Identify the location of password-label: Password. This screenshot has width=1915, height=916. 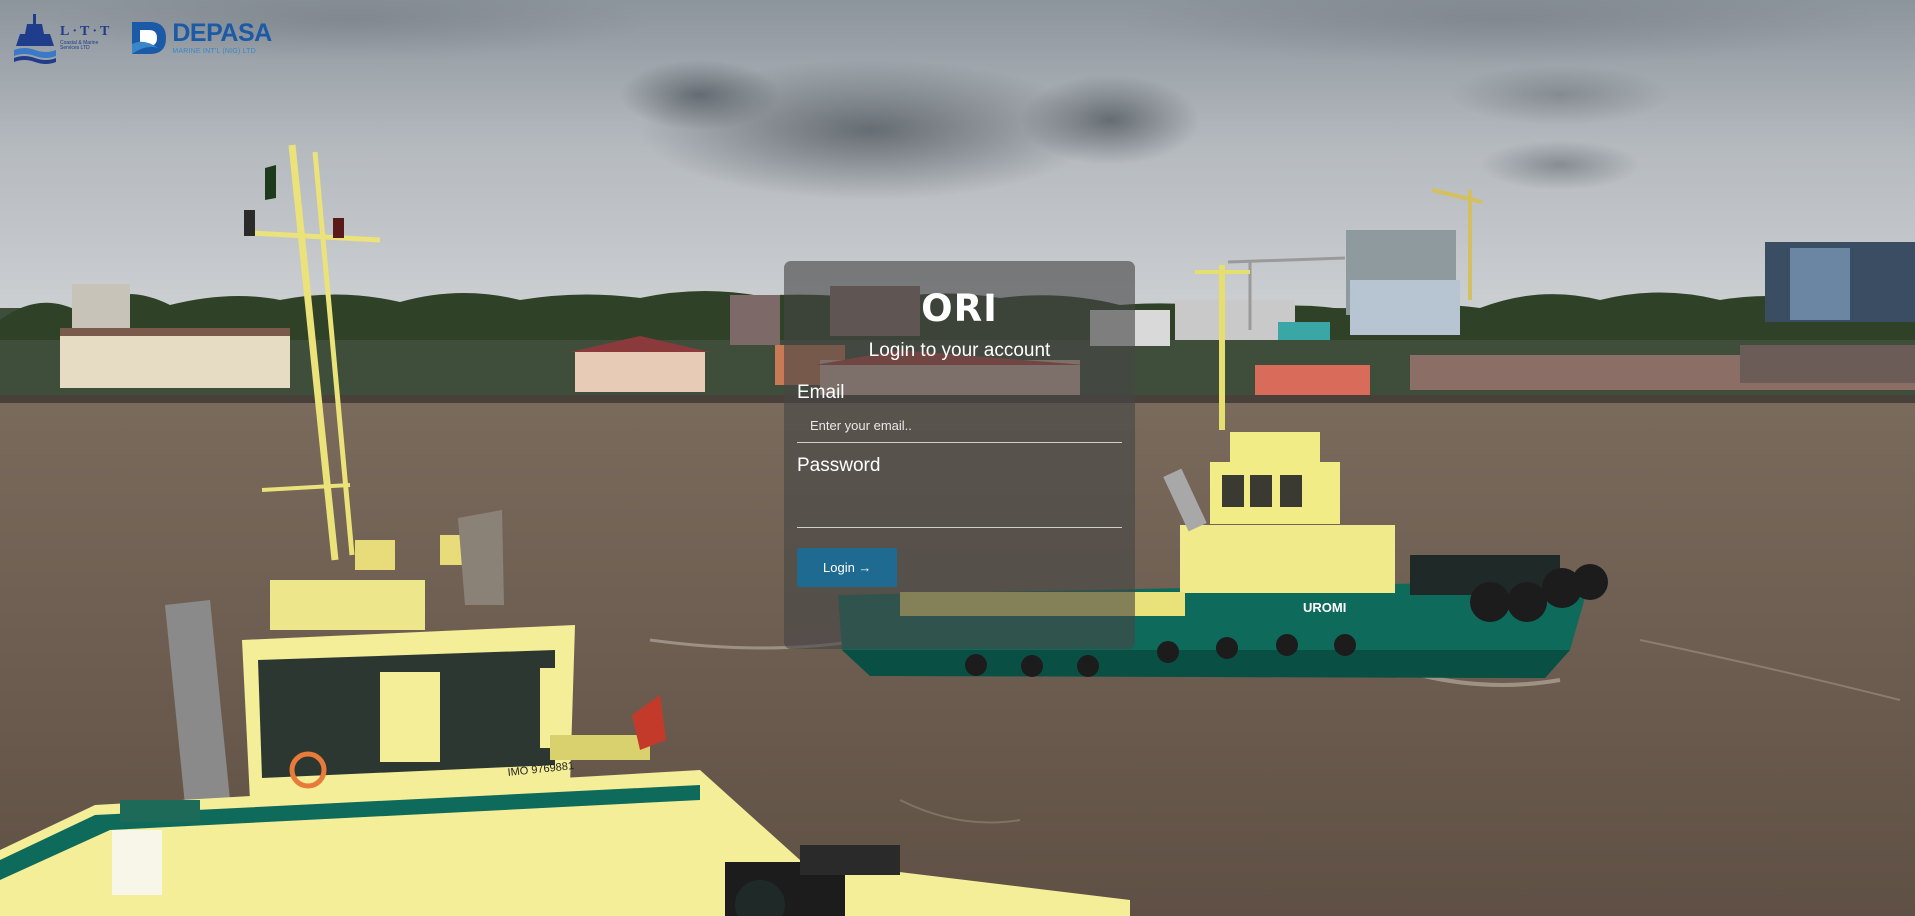
(839, 465).